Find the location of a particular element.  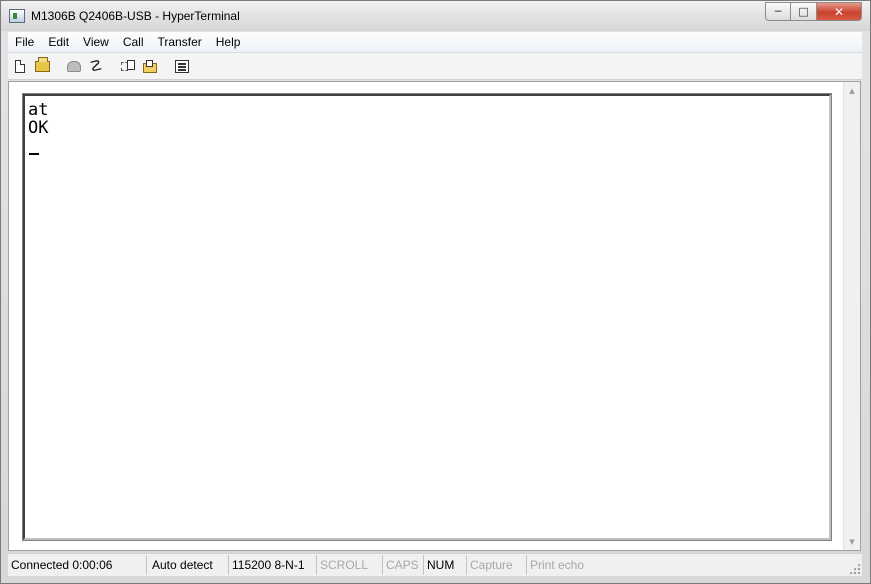

close-button: ✕ is located at coordinates (839, 11).